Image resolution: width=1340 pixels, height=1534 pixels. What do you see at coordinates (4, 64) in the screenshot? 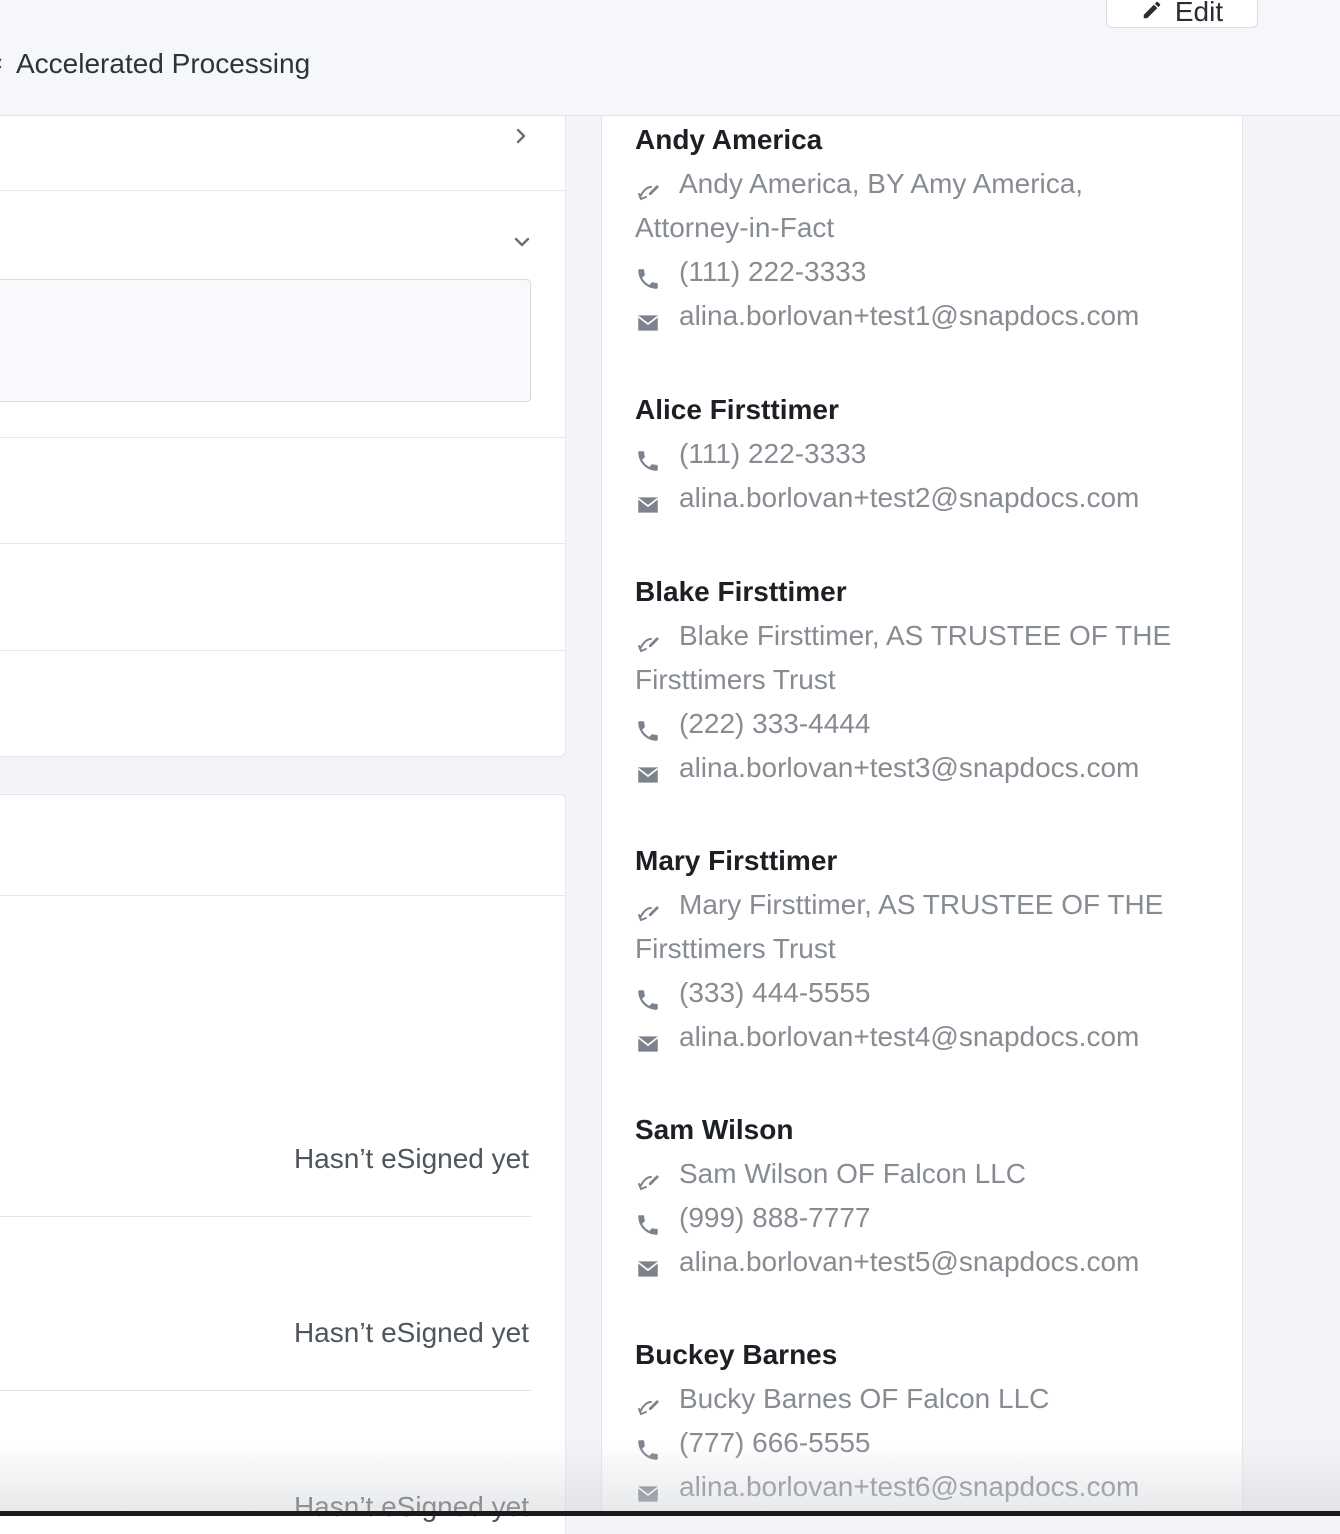
I see `bolt-icon` at bounding box center [4, 64].